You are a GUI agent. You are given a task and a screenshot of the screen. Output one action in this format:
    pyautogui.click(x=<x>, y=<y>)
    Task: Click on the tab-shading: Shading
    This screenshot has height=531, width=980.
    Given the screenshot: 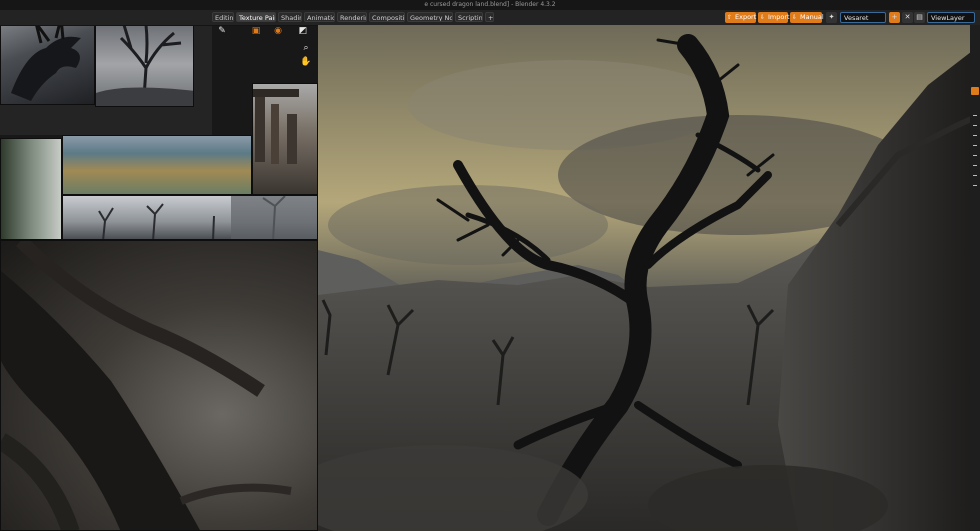 What is the action you would take?
    pyautogui.click(x=290, y=17)
    